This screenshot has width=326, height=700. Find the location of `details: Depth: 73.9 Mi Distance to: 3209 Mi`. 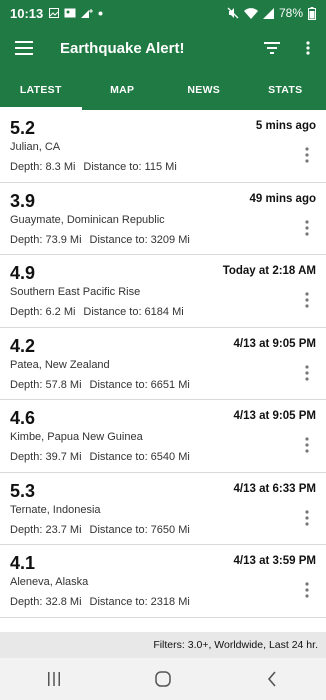

details: Depth: 73.9 Mi Distance to: 3209 Mi is located at coordinates (100, 240).